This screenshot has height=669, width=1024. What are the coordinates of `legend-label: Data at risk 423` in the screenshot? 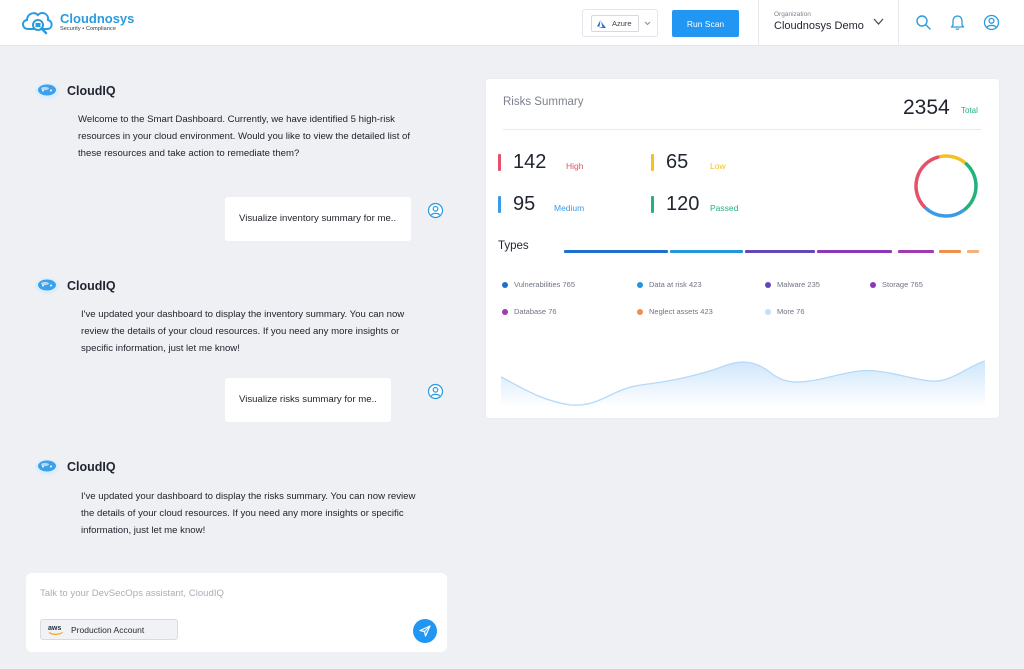 It's located at (675, 284).